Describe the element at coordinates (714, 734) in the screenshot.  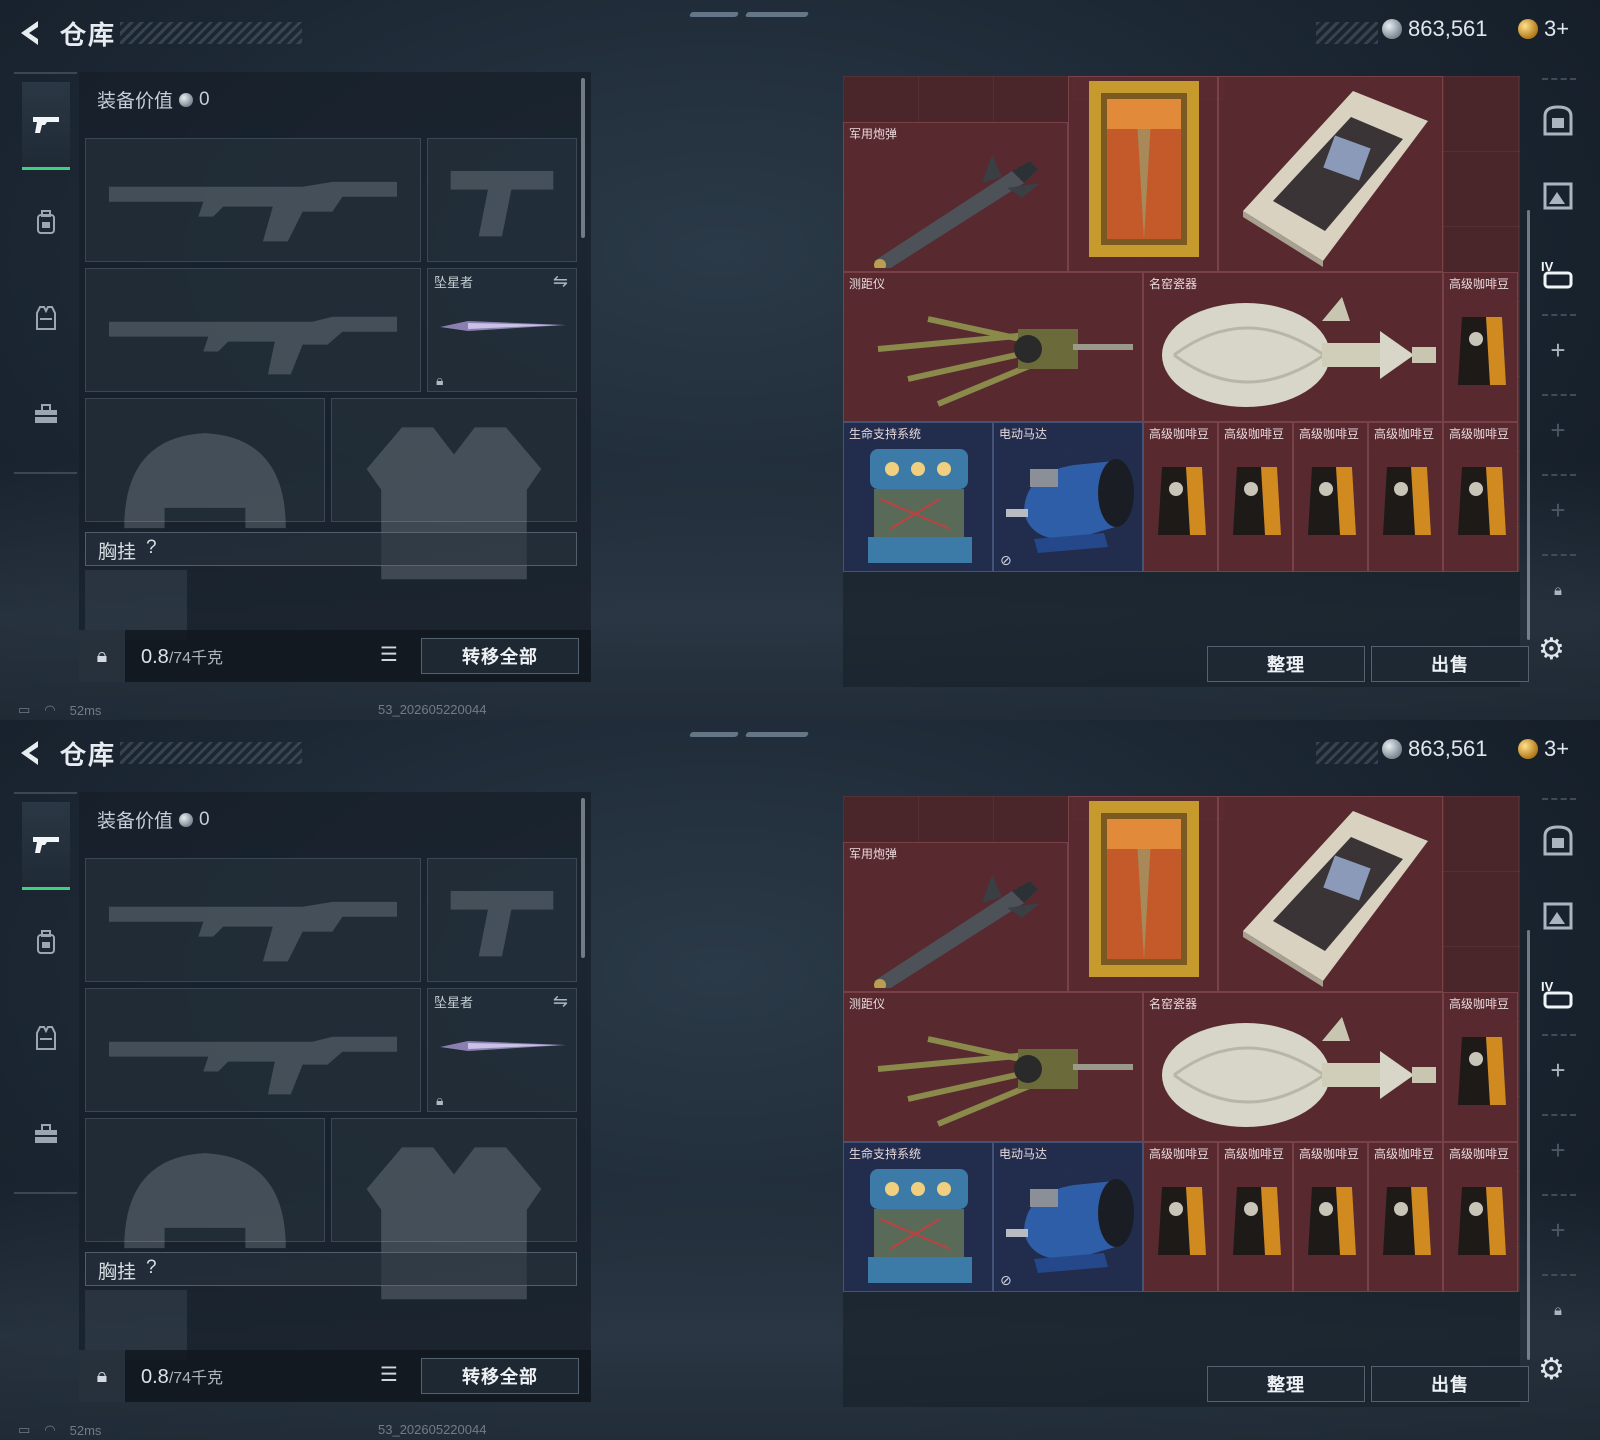
I see `ceiling-light` at that location.